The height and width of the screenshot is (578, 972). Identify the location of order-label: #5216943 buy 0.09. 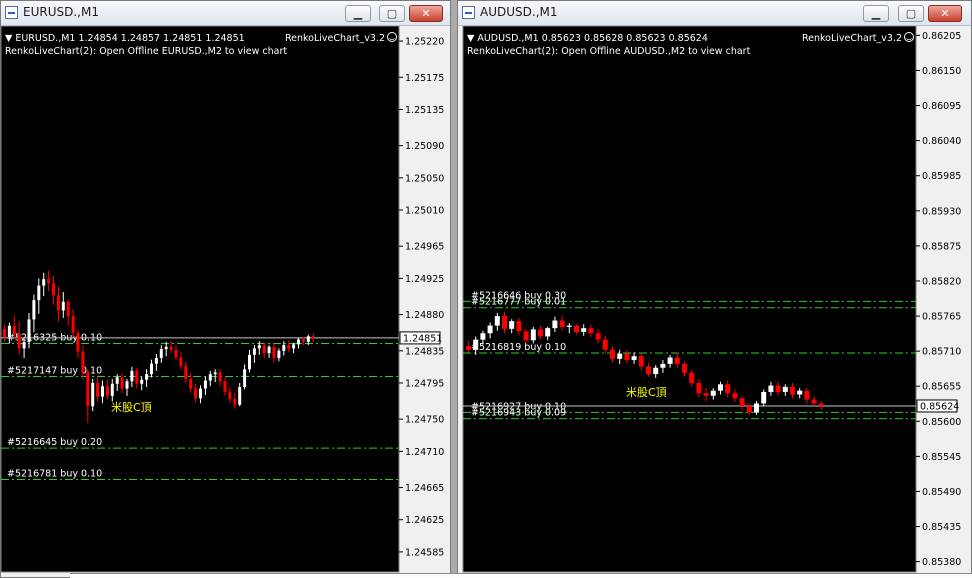
(518, 413).